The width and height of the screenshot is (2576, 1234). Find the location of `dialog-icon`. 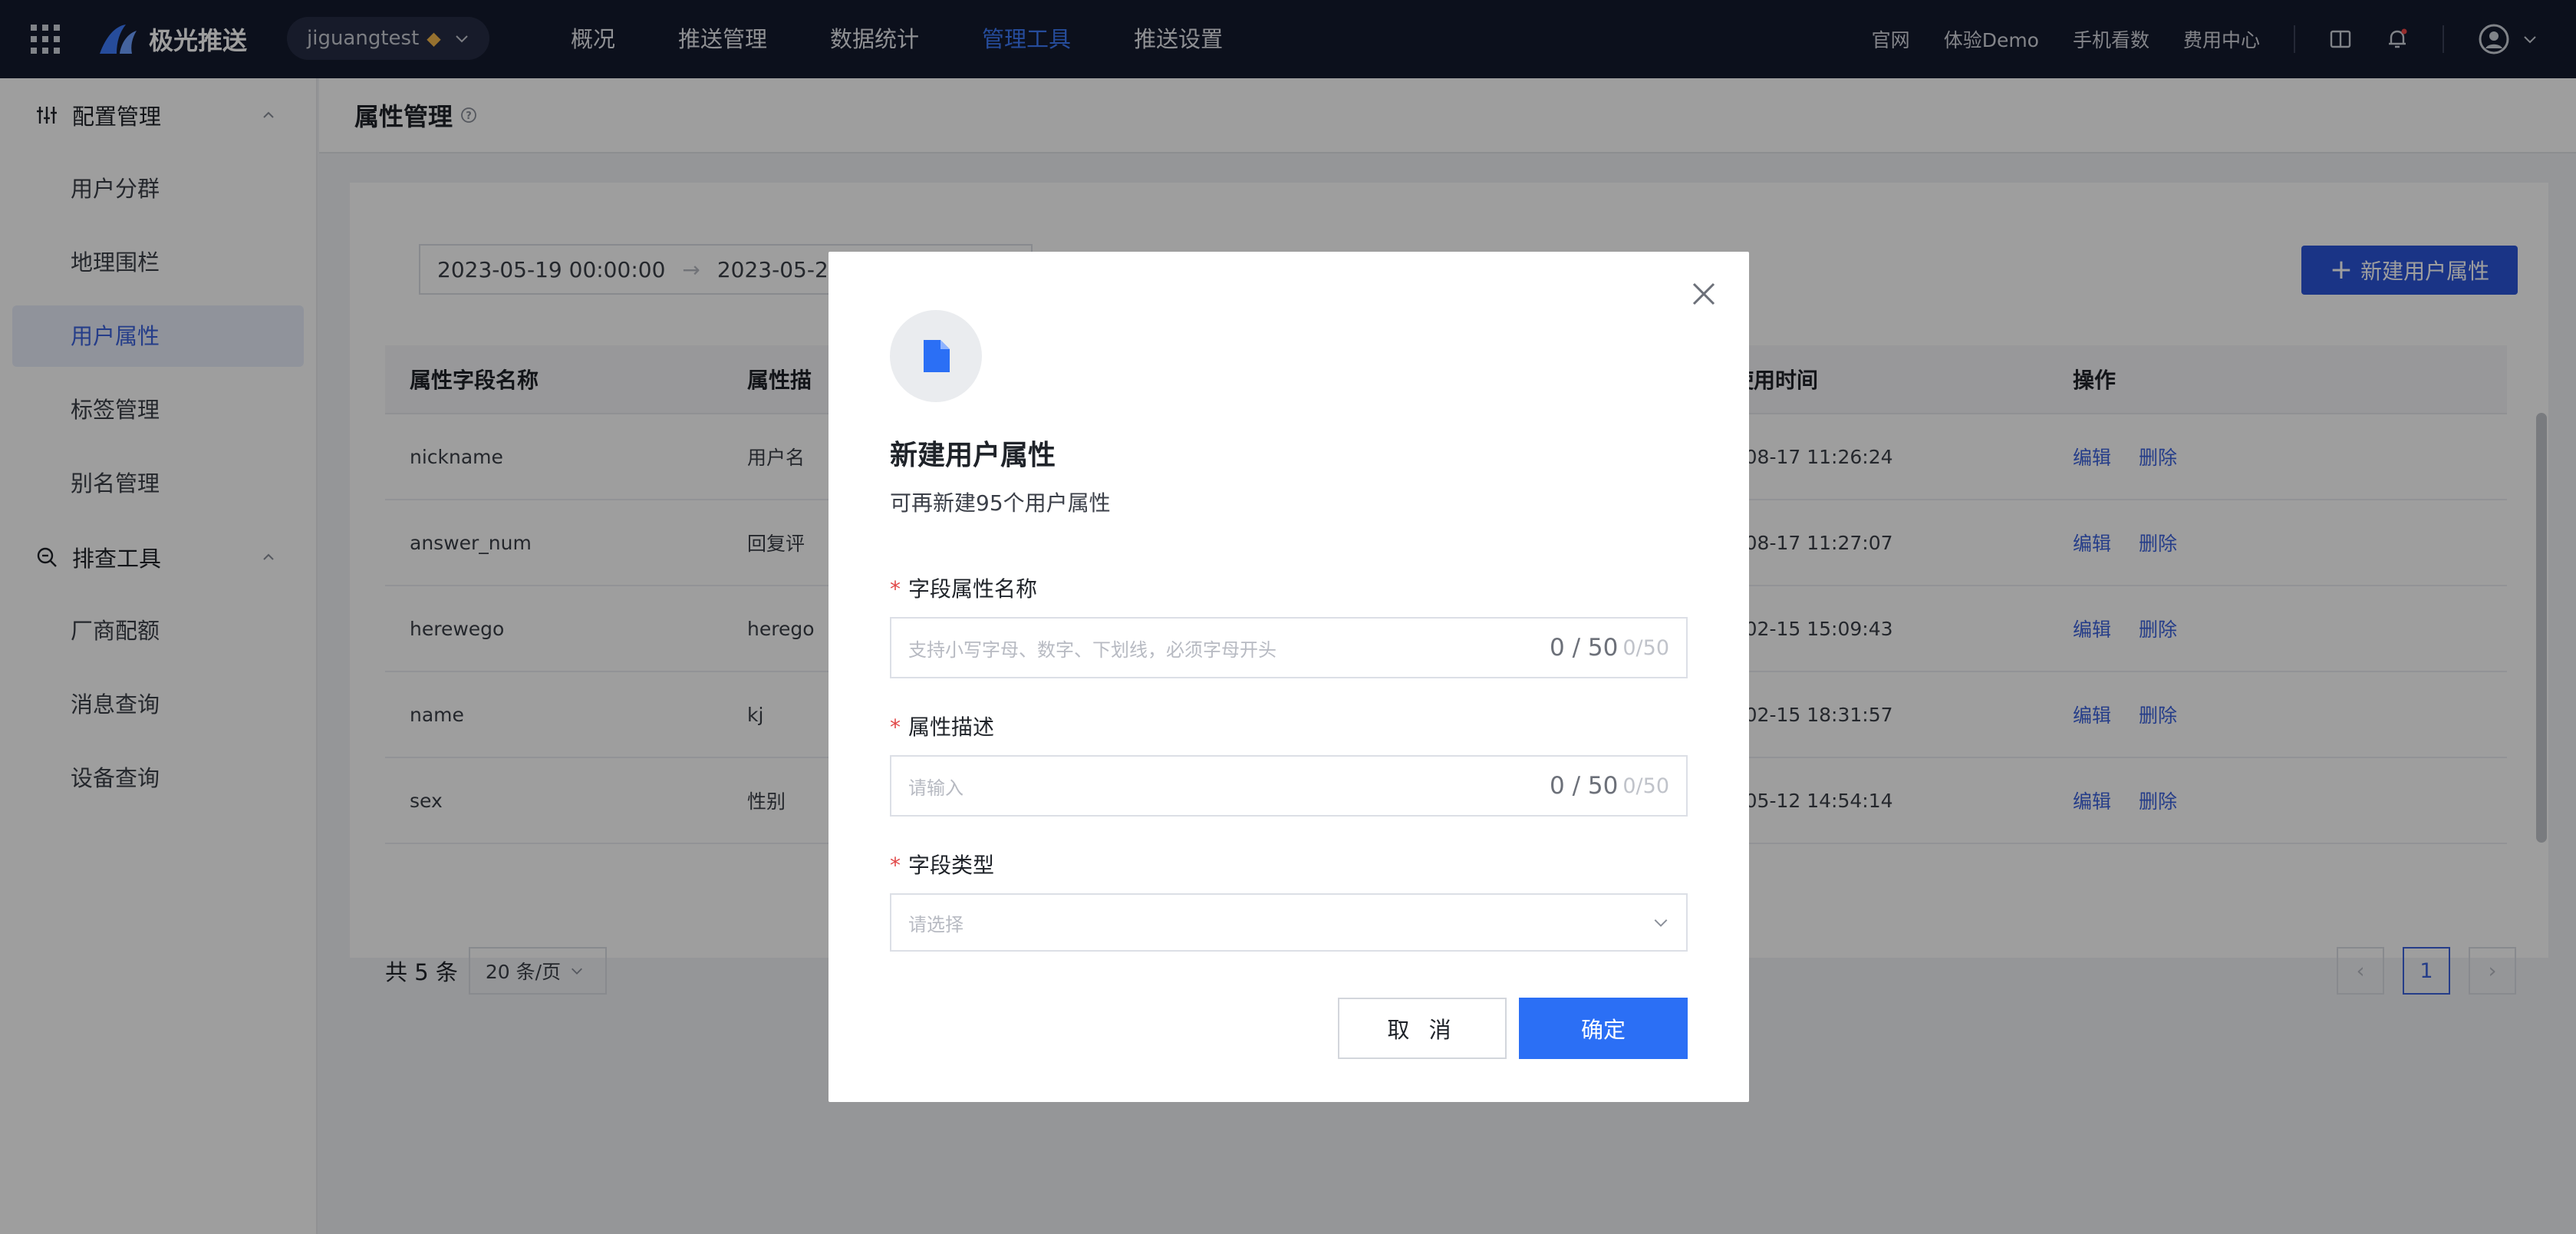

dialog-icon is located at coordinates (936, 356).